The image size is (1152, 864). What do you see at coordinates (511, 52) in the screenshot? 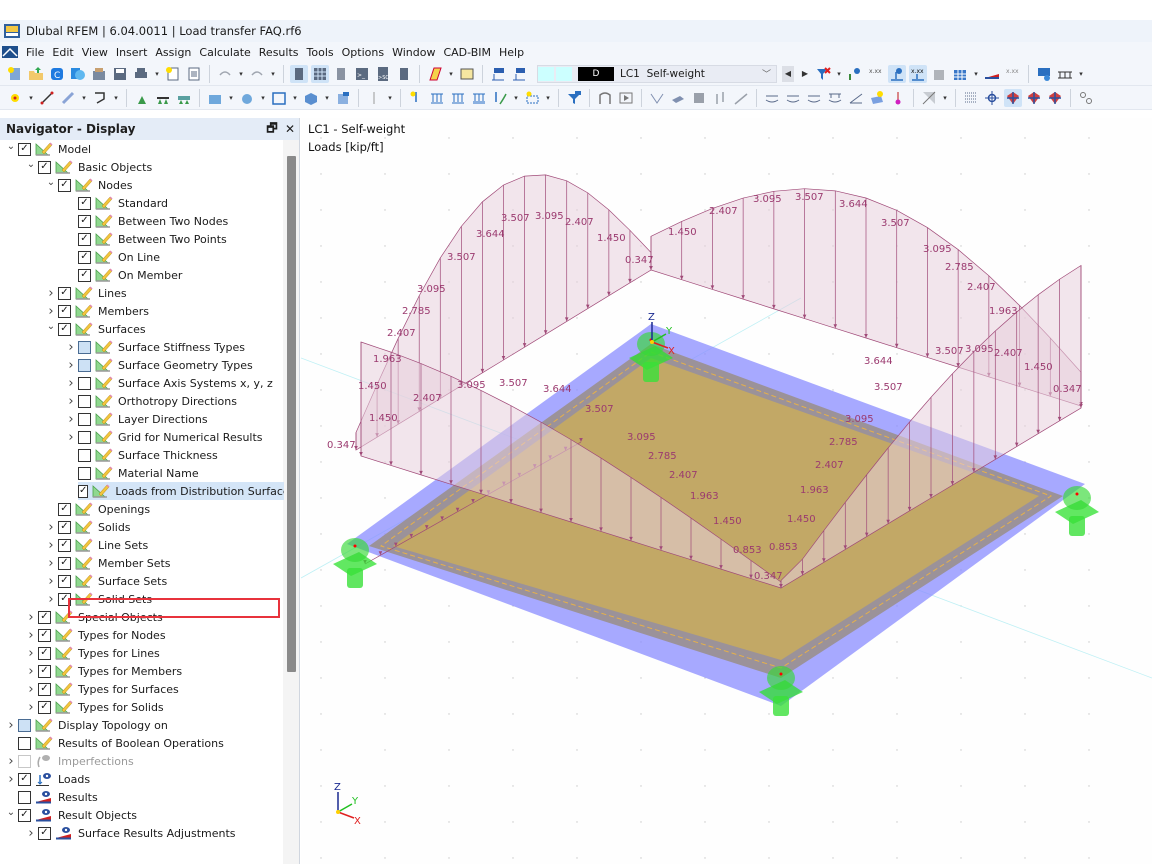
I see `menu-help: Help` at bounding box center [511, 52].